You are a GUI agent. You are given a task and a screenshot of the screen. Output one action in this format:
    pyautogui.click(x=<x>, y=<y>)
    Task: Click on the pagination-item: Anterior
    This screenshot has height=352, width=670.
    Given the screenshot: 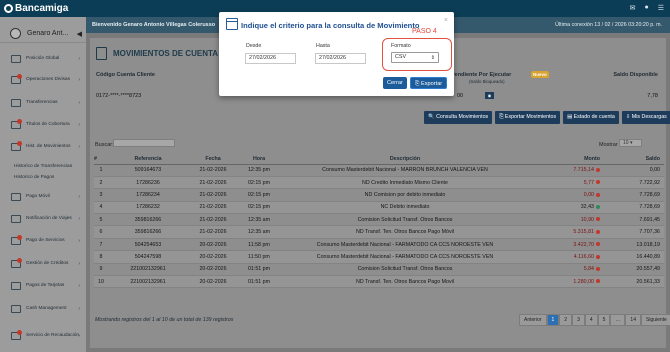 What is the action you would take?
    pyautogui.click(x=533, y=320)
    